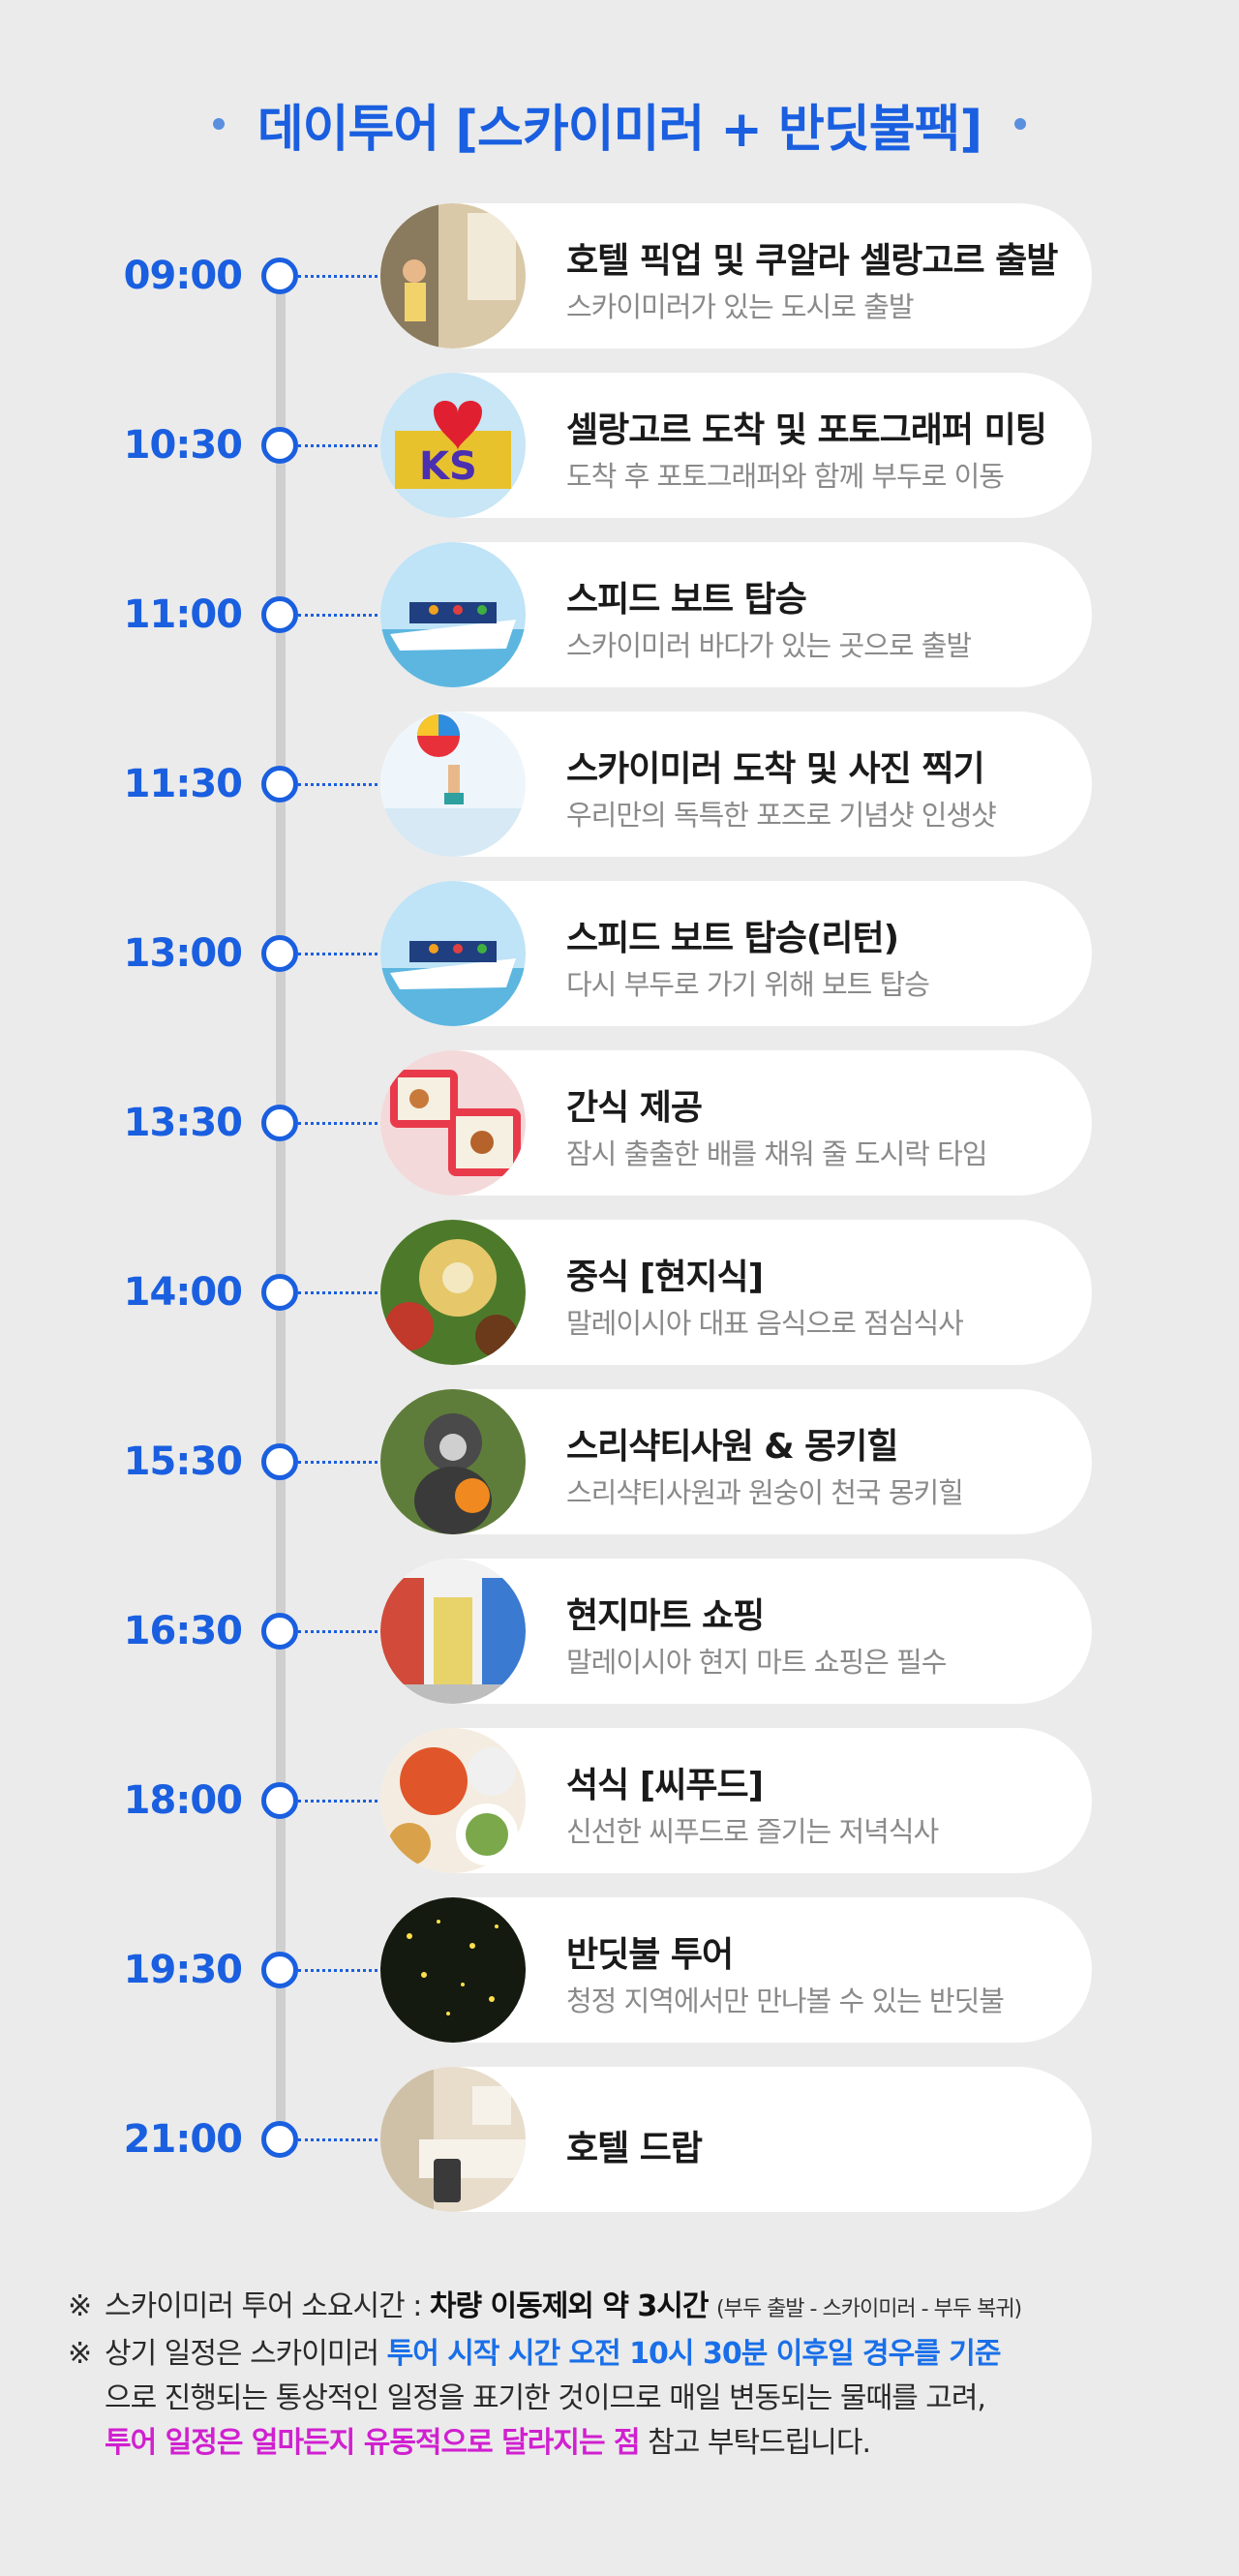 This screenshot has width=1239, height=2576. Describe the element at coordinates (665, 1616) in the screenshot. I see `schedule-title: 현지마트 쇼핑` at that location.